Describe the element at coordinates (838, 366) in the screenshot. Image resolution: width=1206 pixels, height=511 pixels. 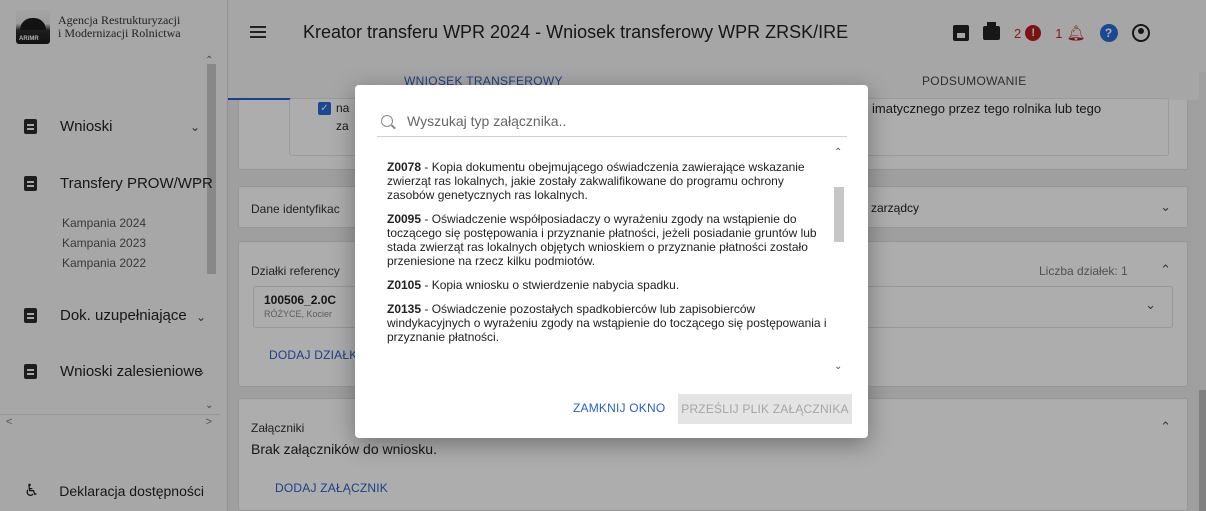
I see `chevron-down-icon: ⌄` at that location.